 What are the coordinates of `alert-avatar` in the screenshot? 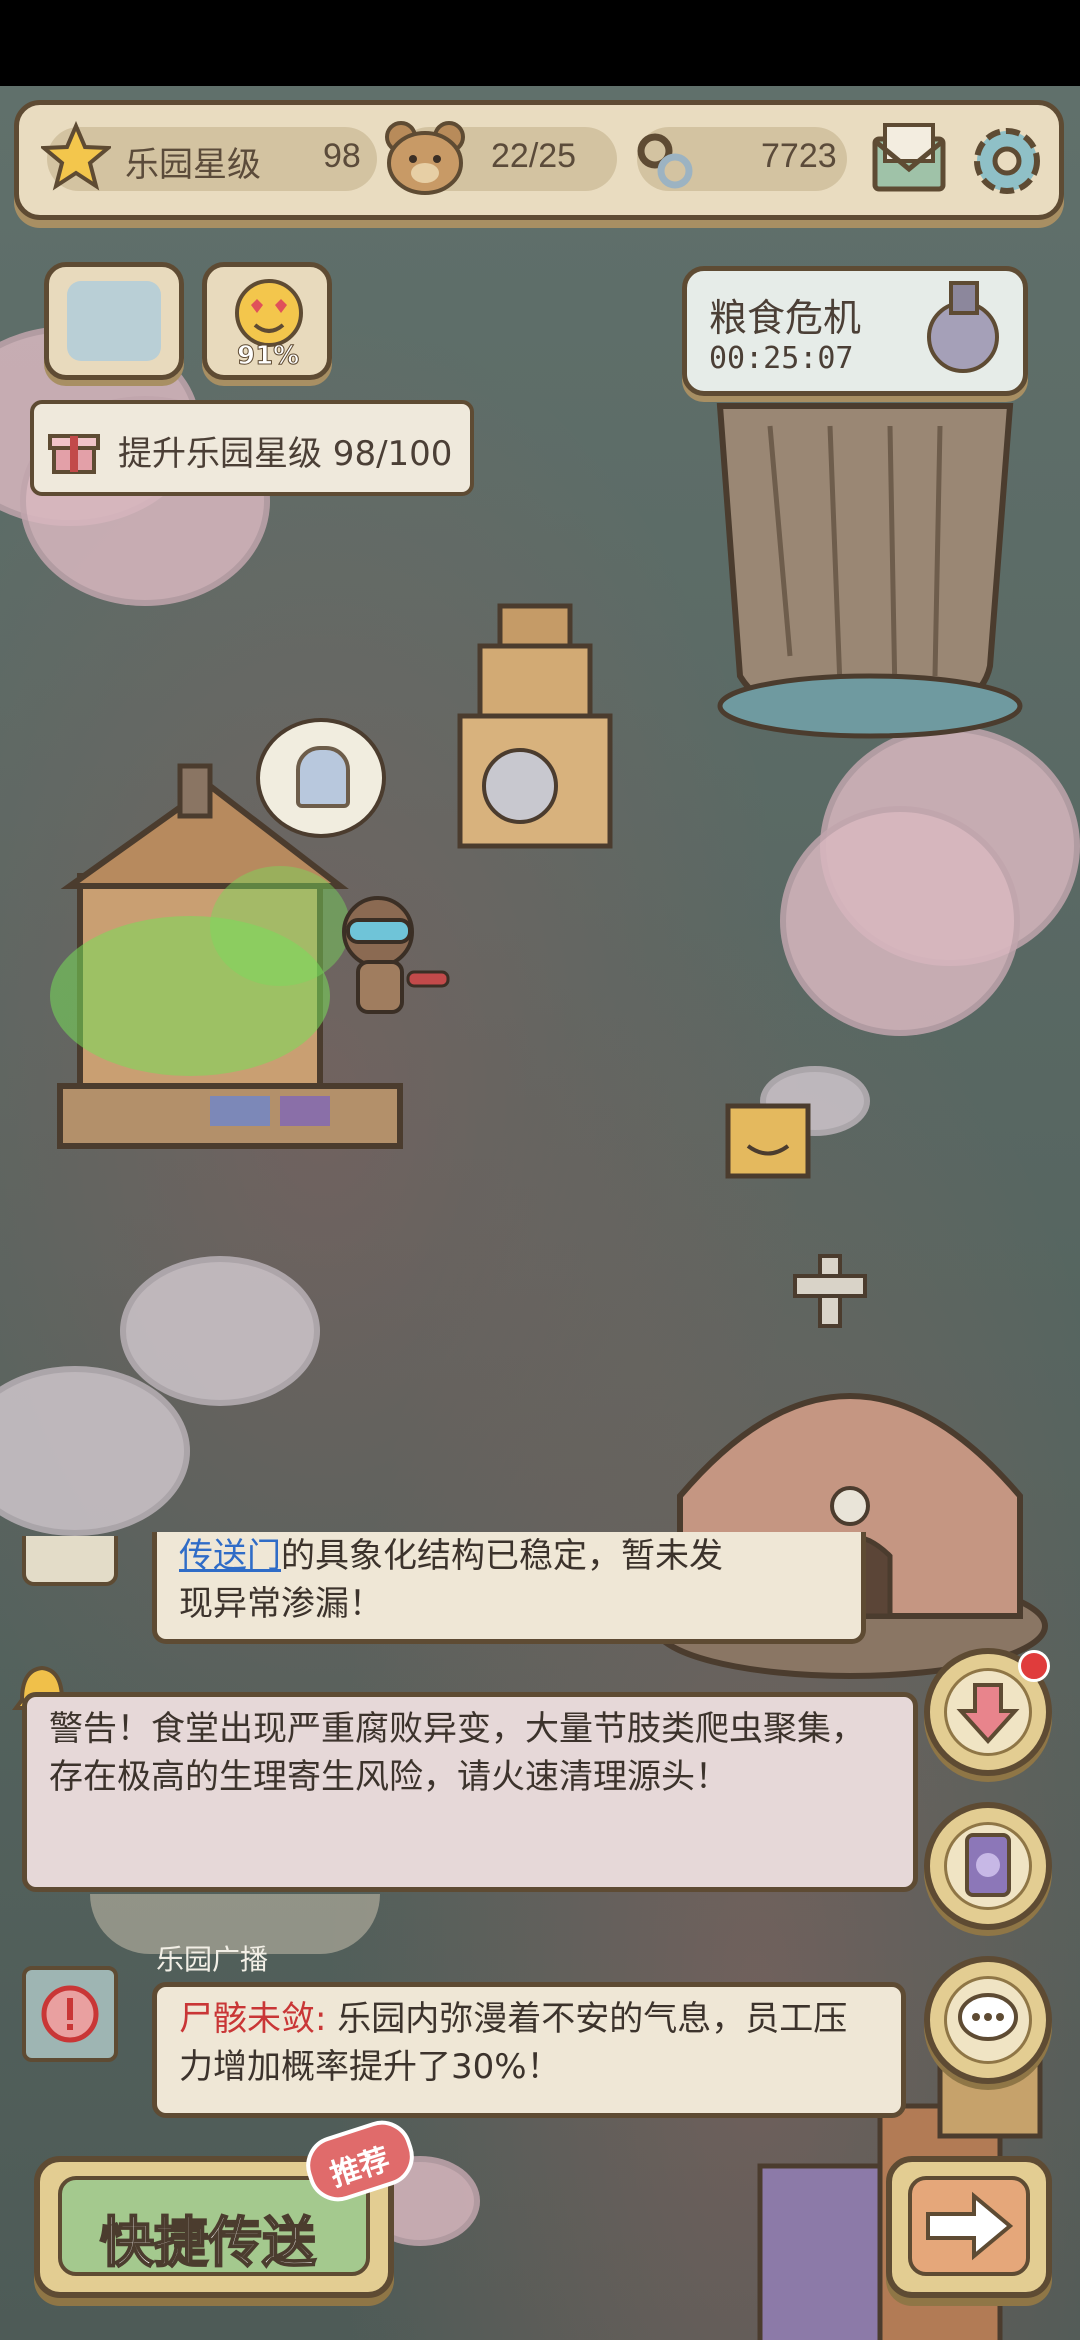 It's located at (70, 2014).